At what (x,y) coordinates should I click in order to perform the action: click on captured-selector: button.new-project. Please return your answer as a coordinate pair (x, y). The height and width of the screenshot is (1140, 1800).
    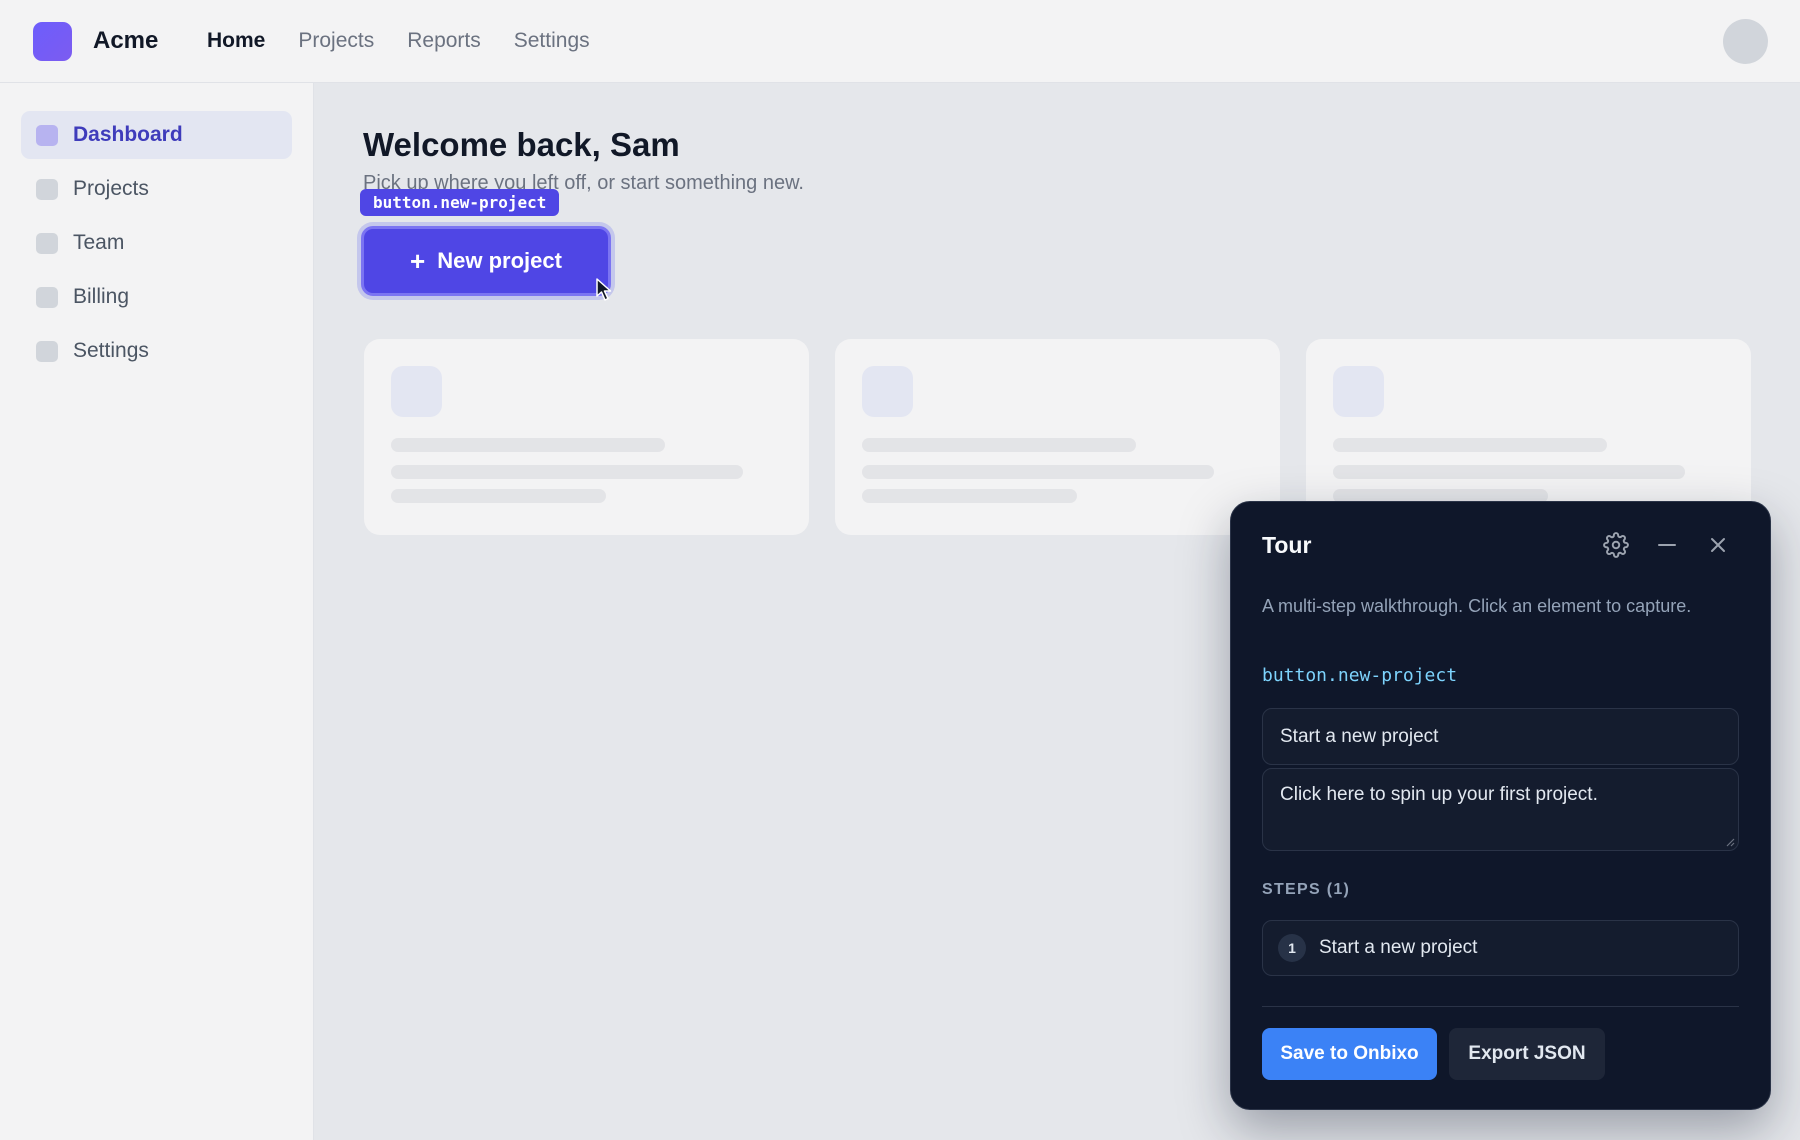
    Looking at the image, I should click on (1360, 675).